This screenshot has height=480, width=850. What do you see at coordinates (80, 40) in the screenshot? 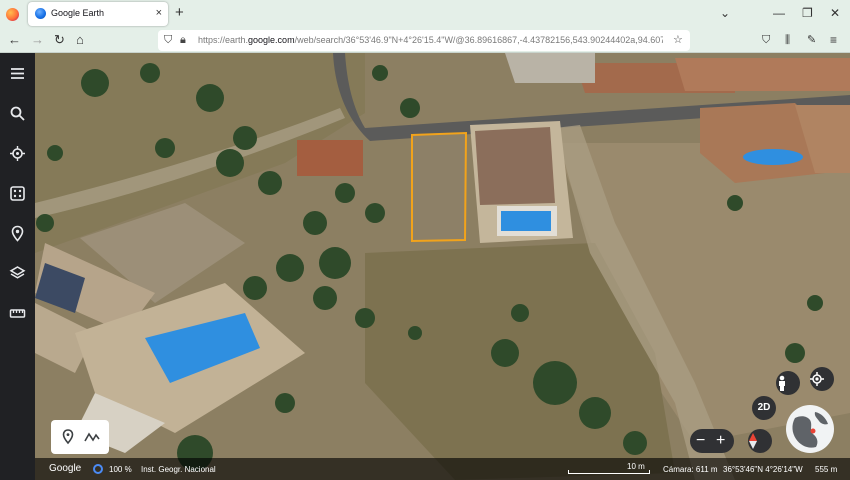
I see `home-button: ⌂` at bounding box center [80, 40].